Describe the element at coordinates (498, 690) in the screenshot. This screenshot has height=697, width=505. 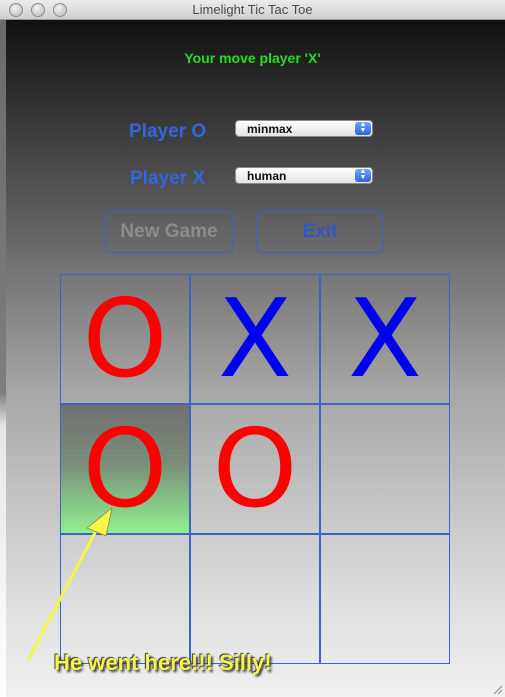
I see `resize-grip-icon` at that location.